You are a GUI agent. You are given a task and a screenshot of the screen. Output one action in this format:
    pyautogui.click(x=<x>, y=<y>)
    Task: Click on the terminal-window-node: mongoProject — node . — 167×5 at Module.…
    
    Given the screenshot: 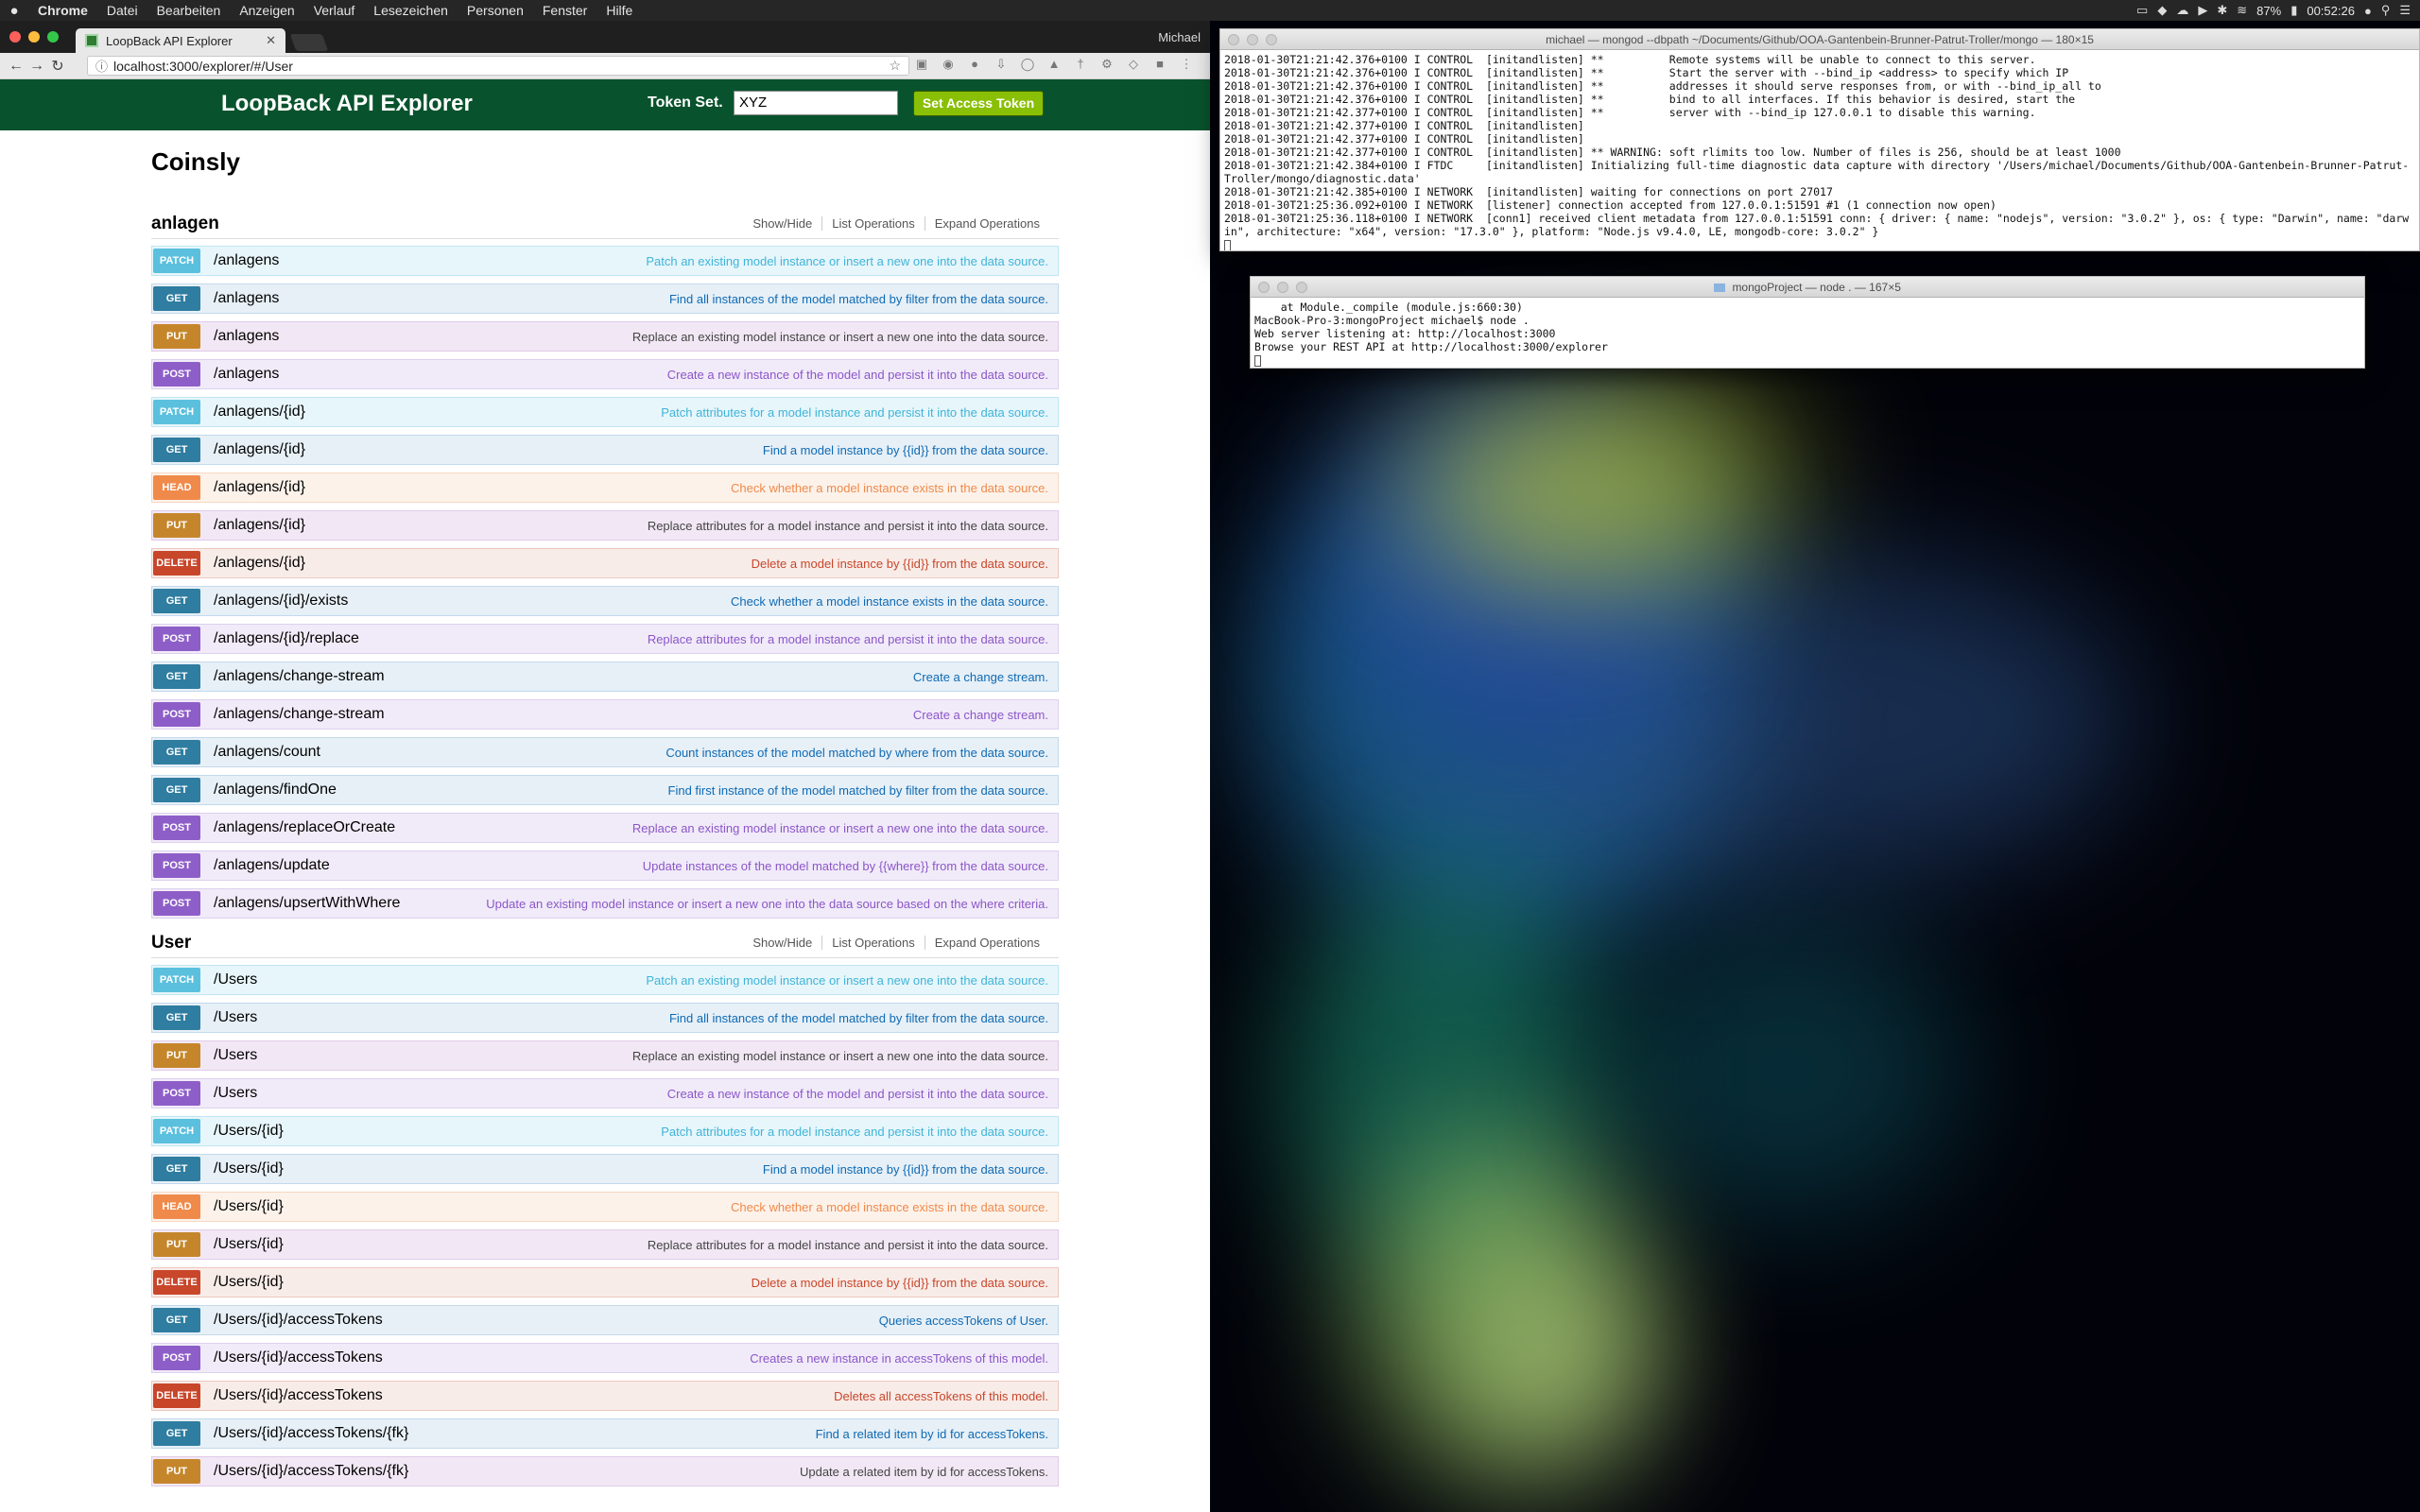 What is the action you would take?
    pyautogui.click(x=1808, y=322)
    